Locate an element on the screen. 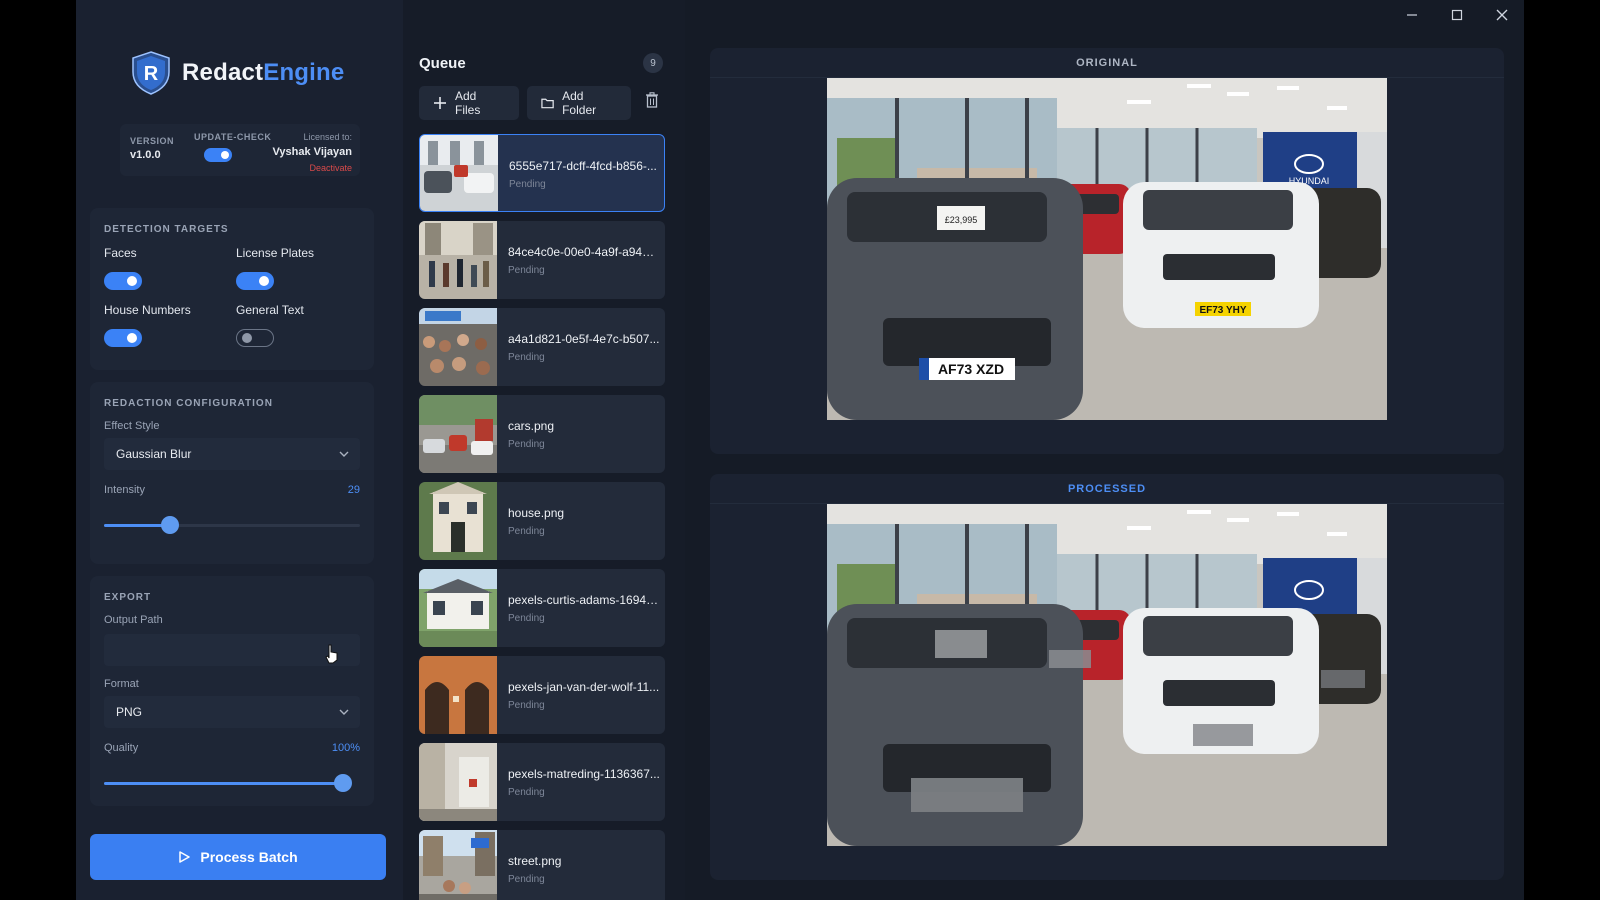 Image resolution: width=1600 pixels, height=900 pixels. quality-slider-thumb is located at coordinates (343, 783).